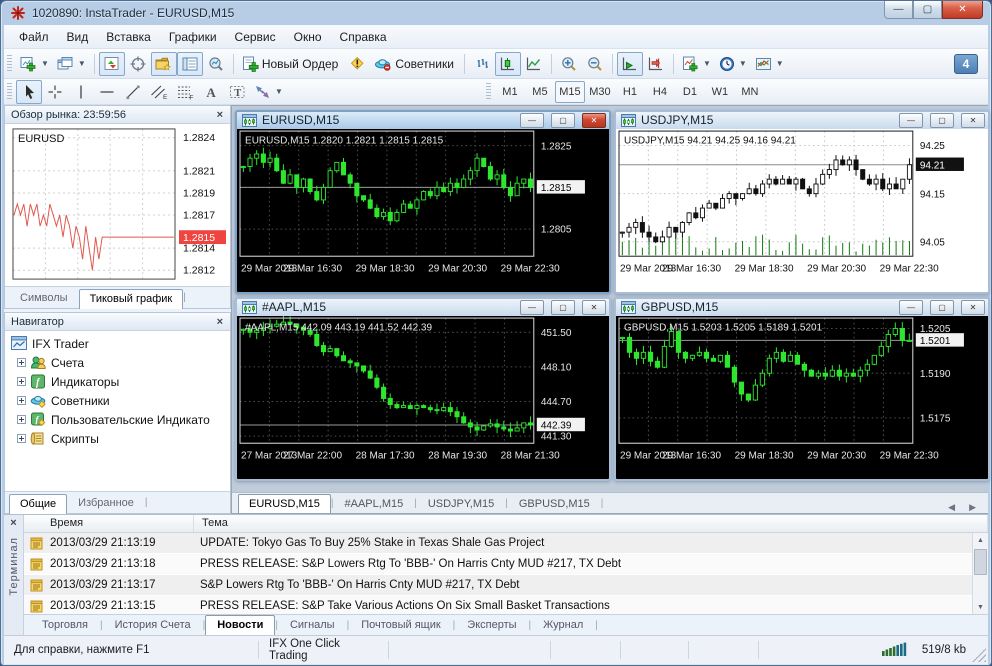 The height and width of the screenshot is (666, 992). Describe the element at coordinates (720, 92) in the screenshot. I see `timeframe-w1: W1` at that location.